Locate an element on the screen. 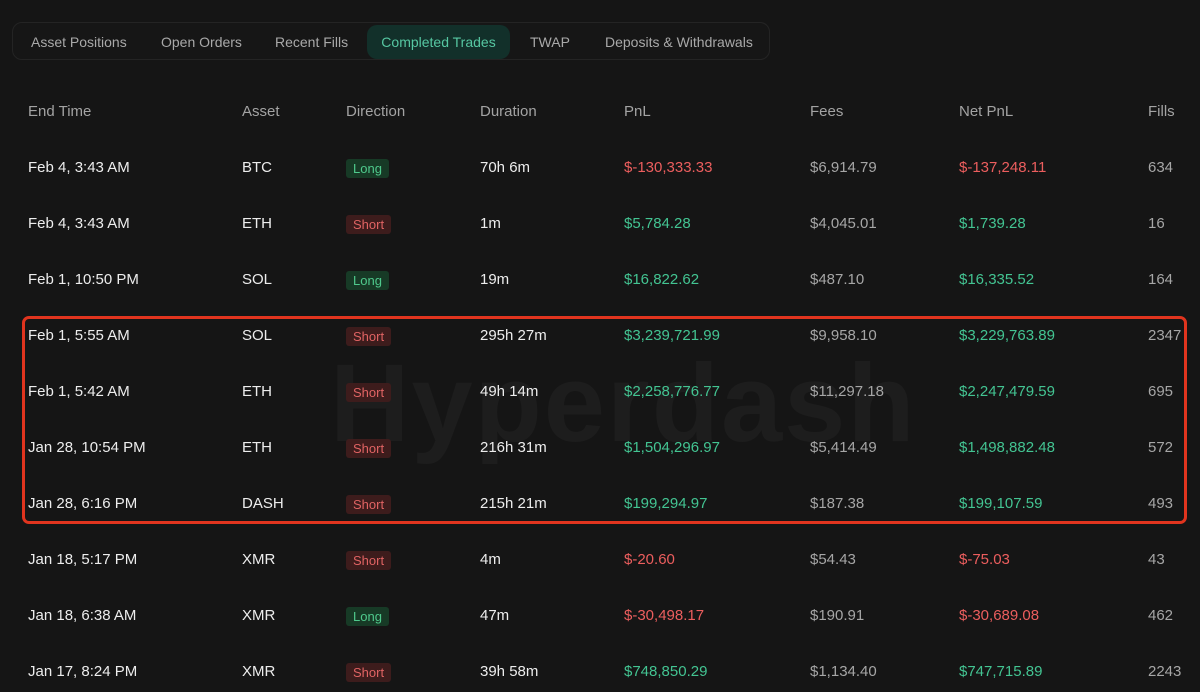  fees-cell: $5,414.49 is located at coordinates (843, 447).